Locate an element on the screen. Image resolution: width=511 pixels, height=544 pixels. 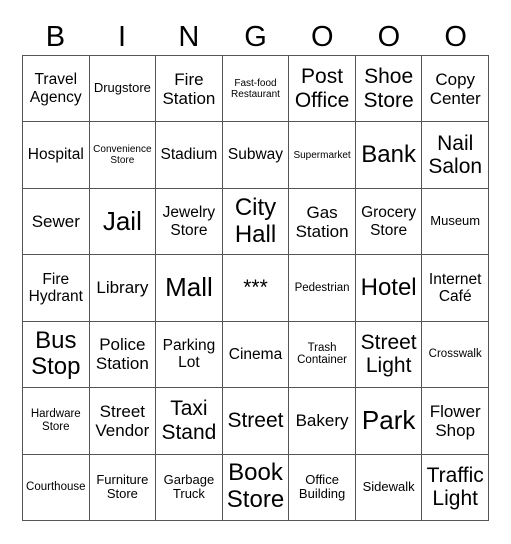
cell-label: Fast-food Restaurant is located at coordinates (255, 88).